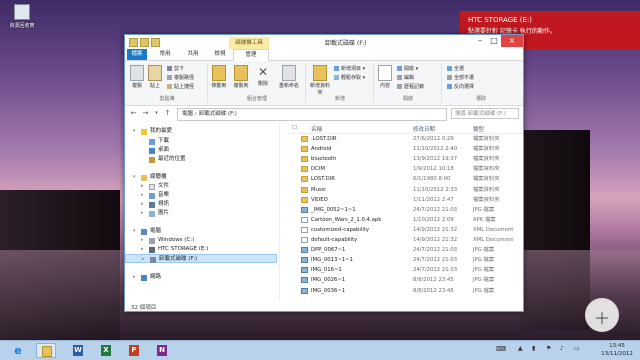  What do you see at coordinates (455, 68) in the screenshot?
I see `select-all-button: 全選` at bounding box center [455, 68].